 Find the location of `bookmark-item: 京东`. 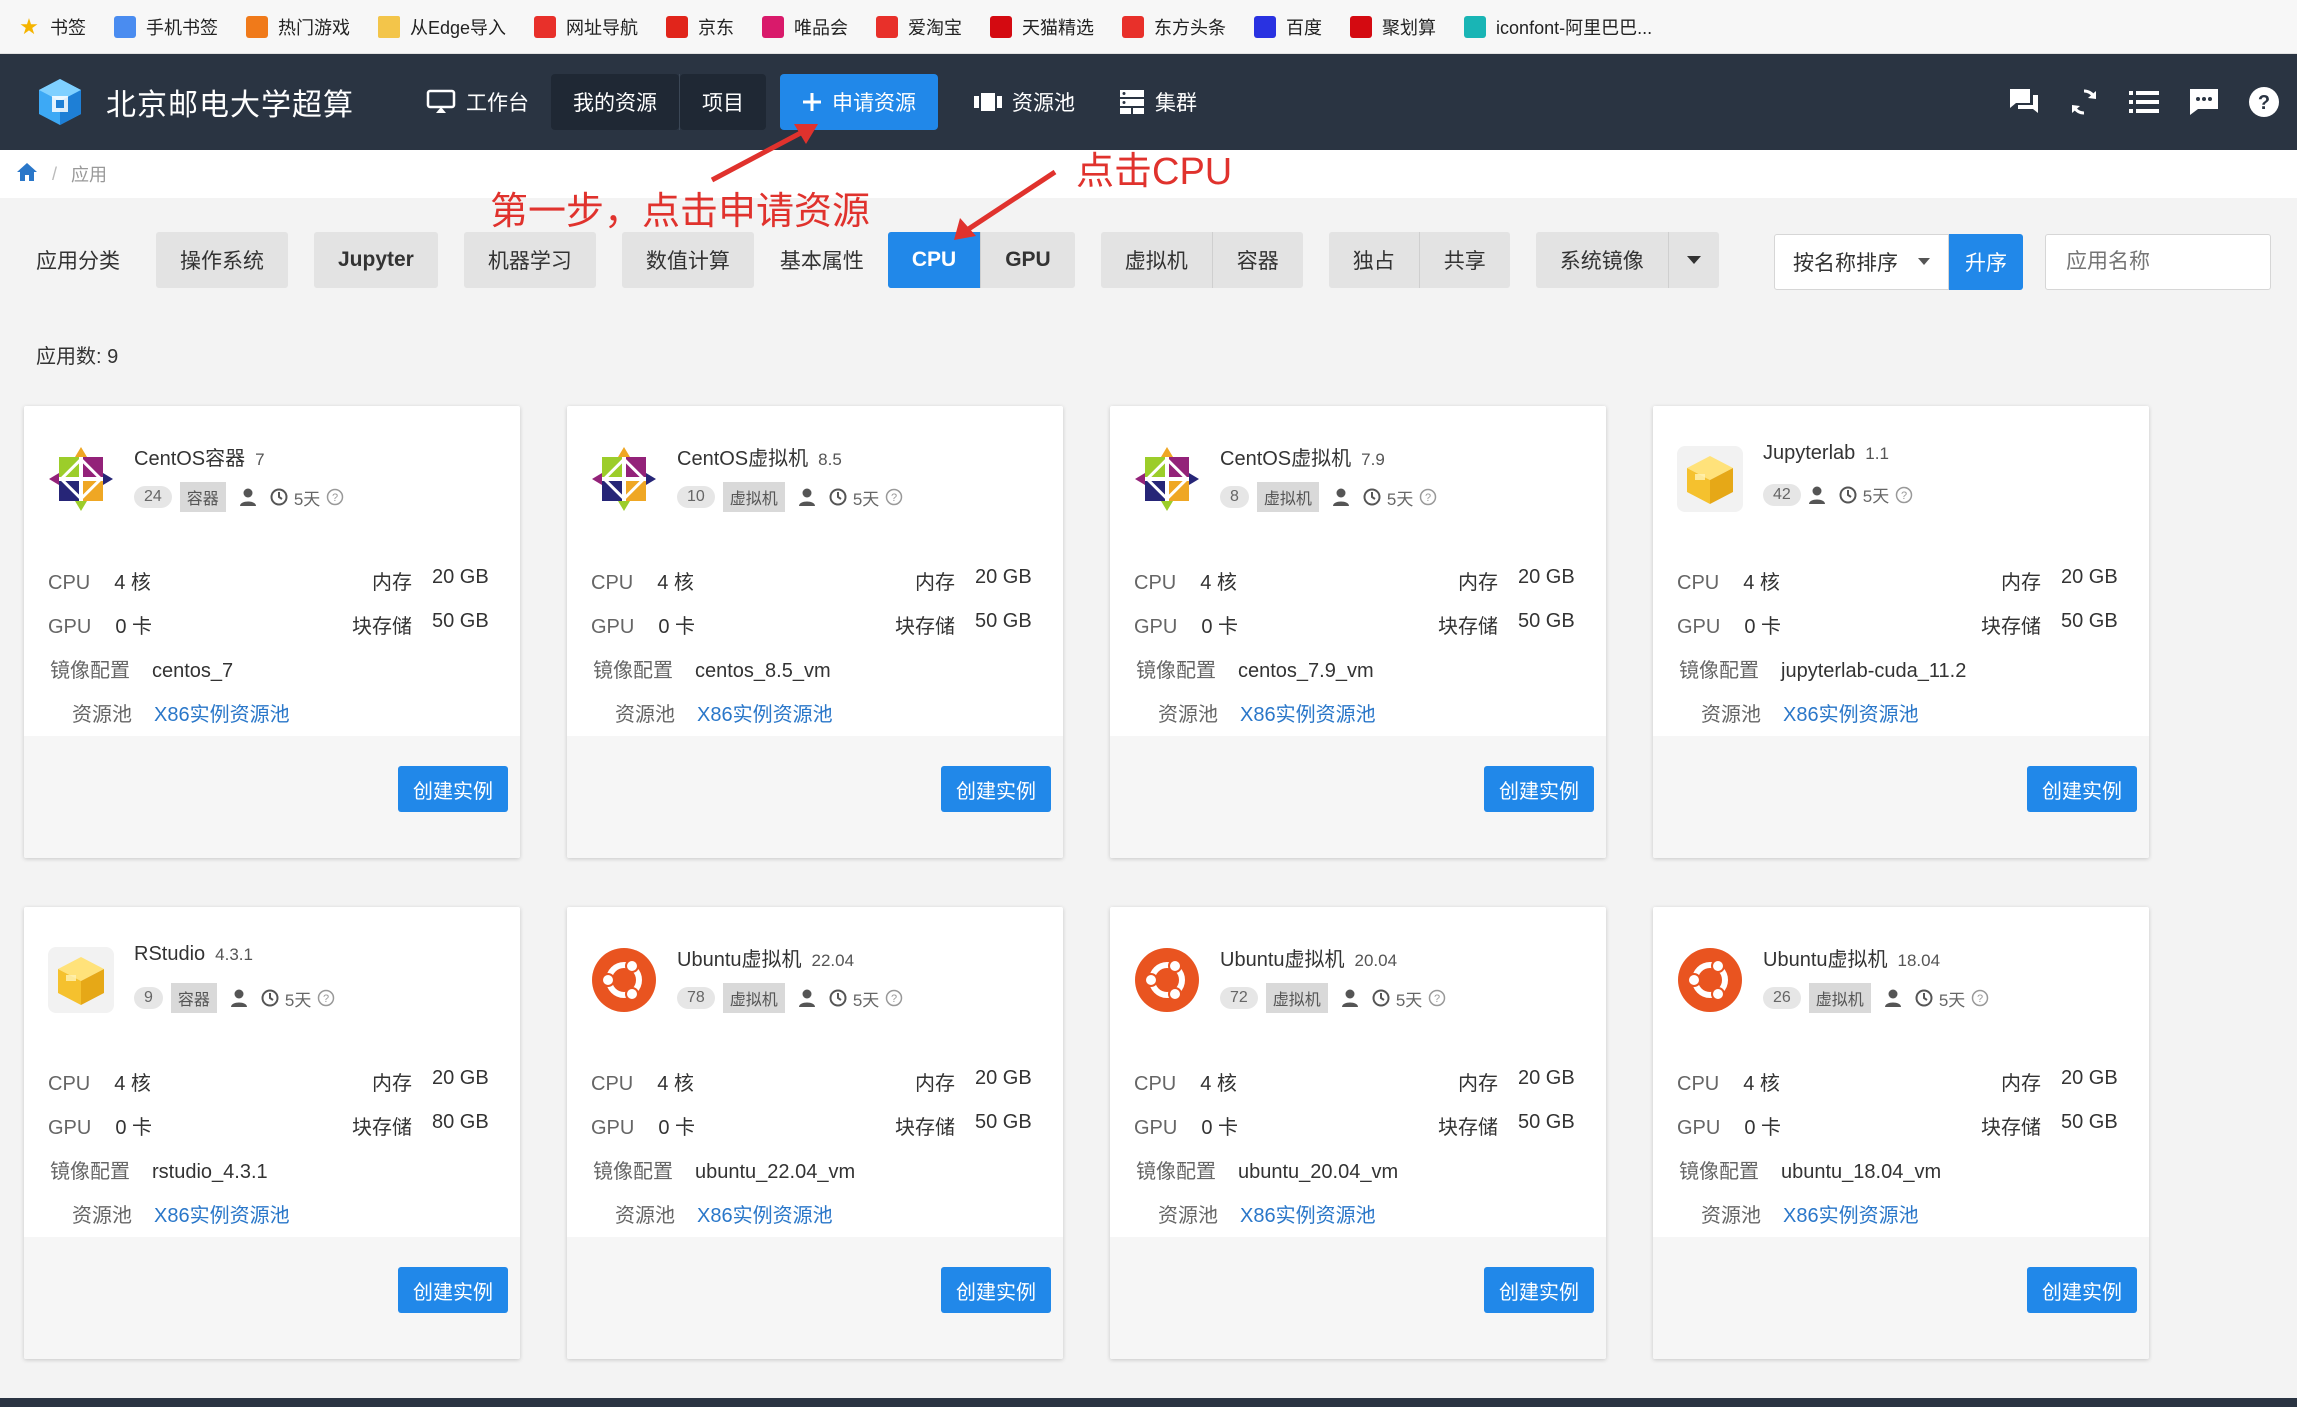

bookmark-item: 京东 is located at coordinates (700, 27).